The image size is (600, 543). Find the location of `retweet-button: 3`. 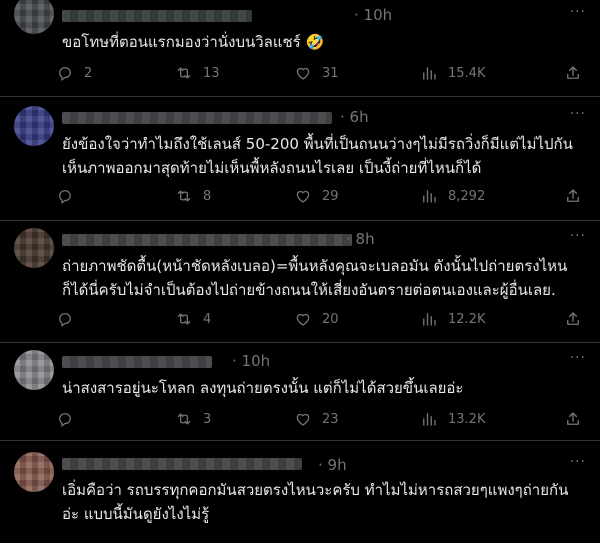

retweet-button: 3 is located at coordinates (193, 419).